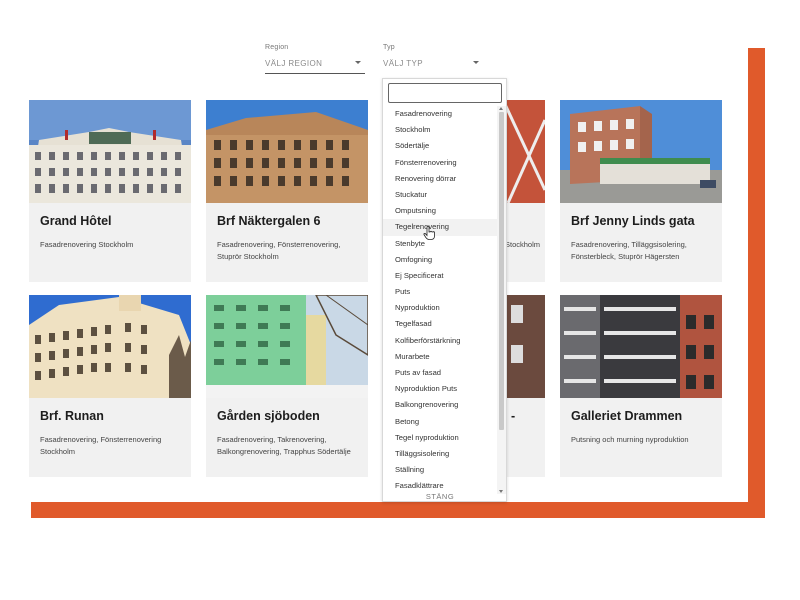 The width and height of the screenshot is (800, 600). Describe the element at coordinates (756, 283) in the screenshot. I see `decorative-frame-right` at that location.